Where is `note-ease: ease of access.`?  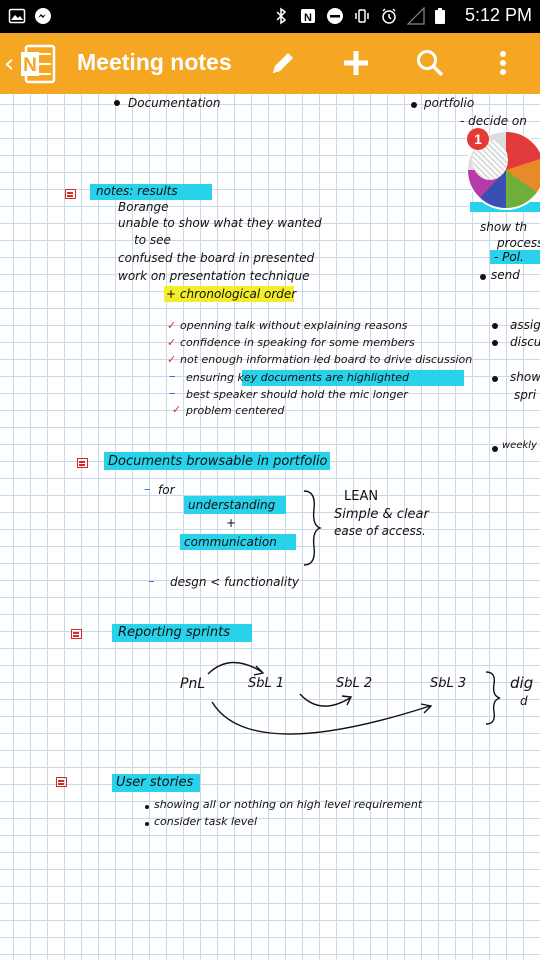
note-ease: ease of access. is located at coordinates (380, 531).